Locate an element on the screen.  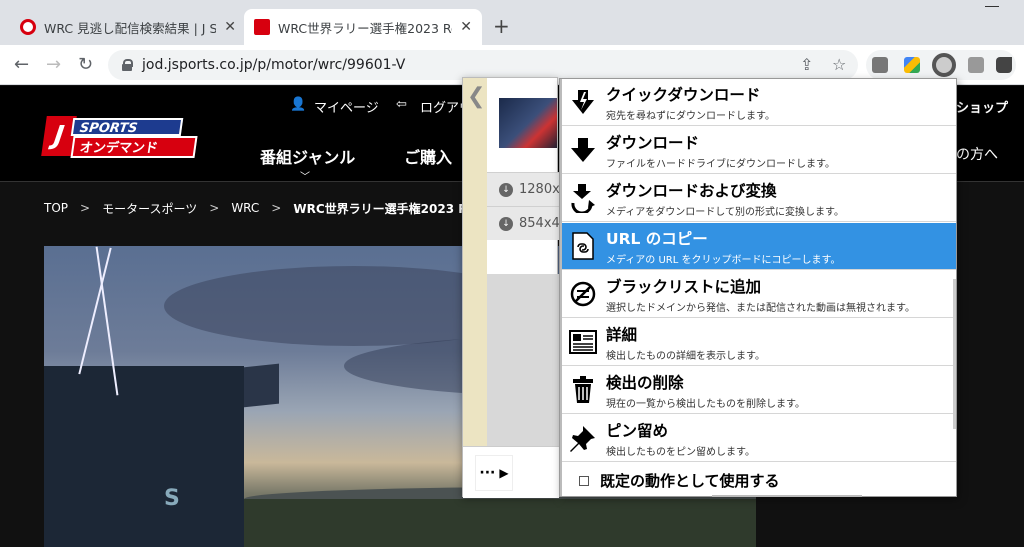
menu-scrollbar is located at coordinates (954, 354).